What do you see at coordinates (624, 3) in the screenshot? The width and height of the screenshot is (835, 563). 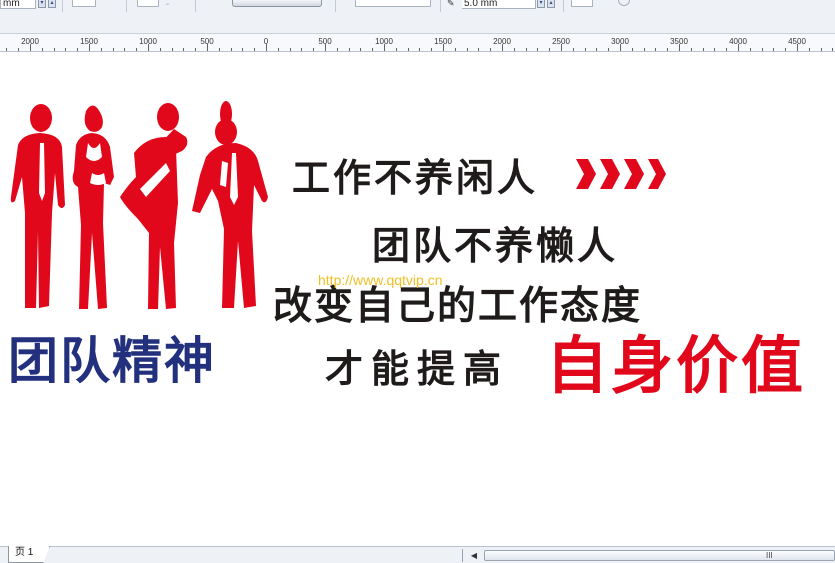 I see `circle-icon` at bounding box center [624, 3].